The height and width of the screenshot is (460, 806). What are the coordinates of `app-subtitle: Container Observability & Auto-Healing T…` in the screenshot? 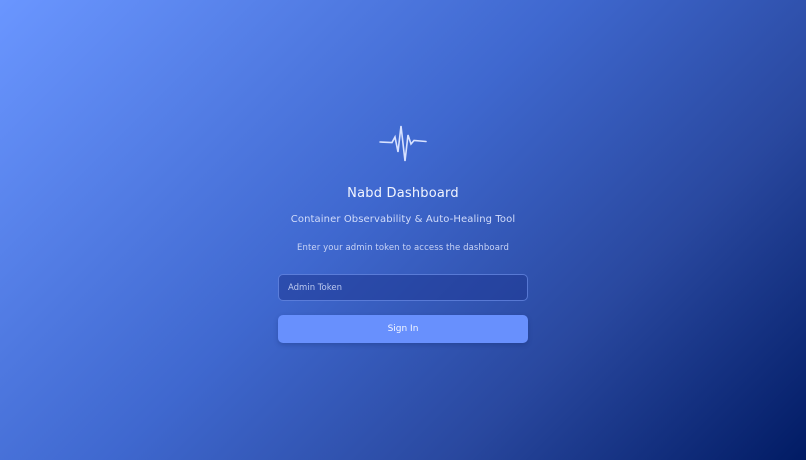 It's located at (403, 219).